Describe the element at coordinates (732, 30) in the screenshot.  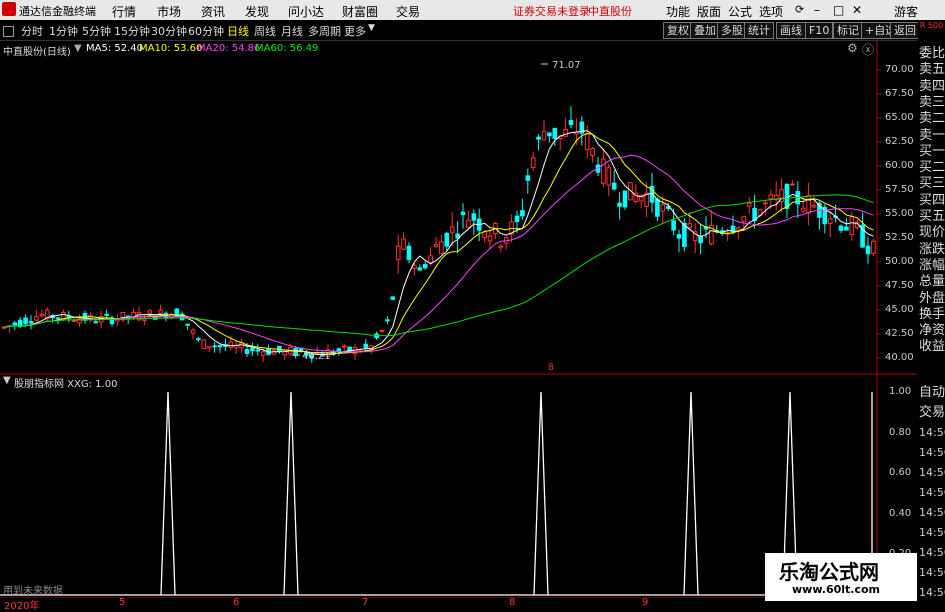
I see `btn-duogu: 多股` at that location.